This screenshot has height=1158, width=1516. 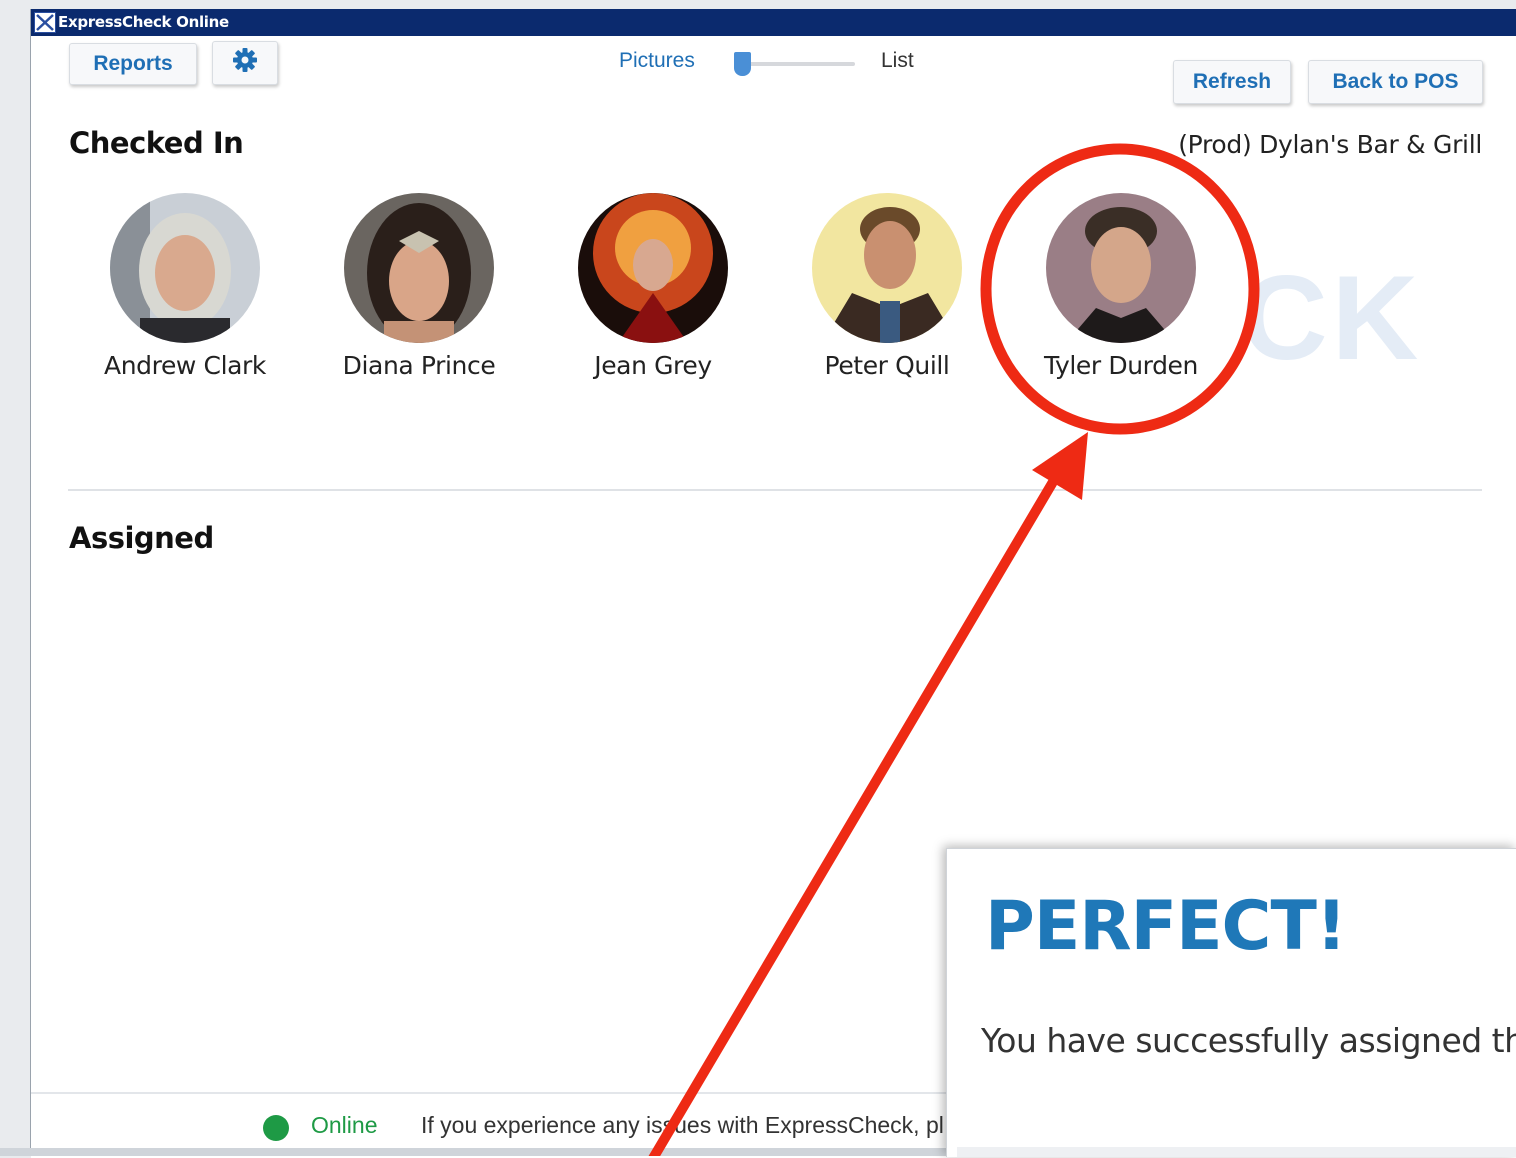 I want to click on refresh-button: Refresh, so click(x=1232, y=82).